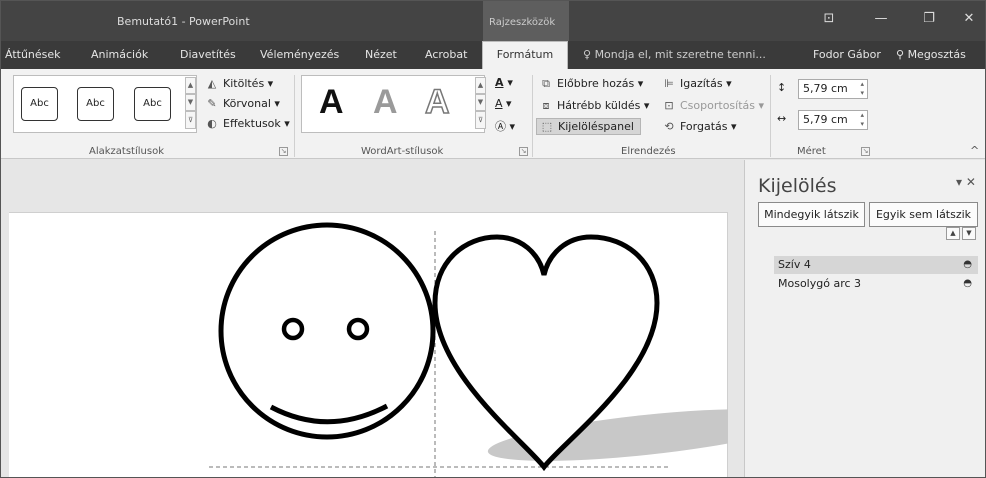 The height and width of the screenshot is (478, 986). What do you see at coordinates (969, 233) in the screenshot?
I see `send-backward-arrow-icon: ▼` at bounding box center [969, 233].